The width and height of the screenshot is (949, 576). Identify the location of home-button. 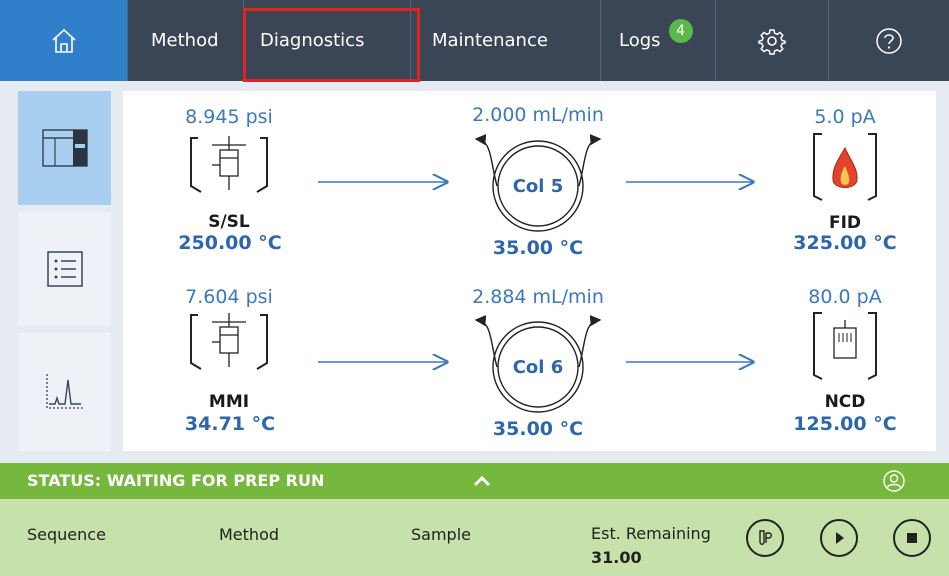
(63, 40).